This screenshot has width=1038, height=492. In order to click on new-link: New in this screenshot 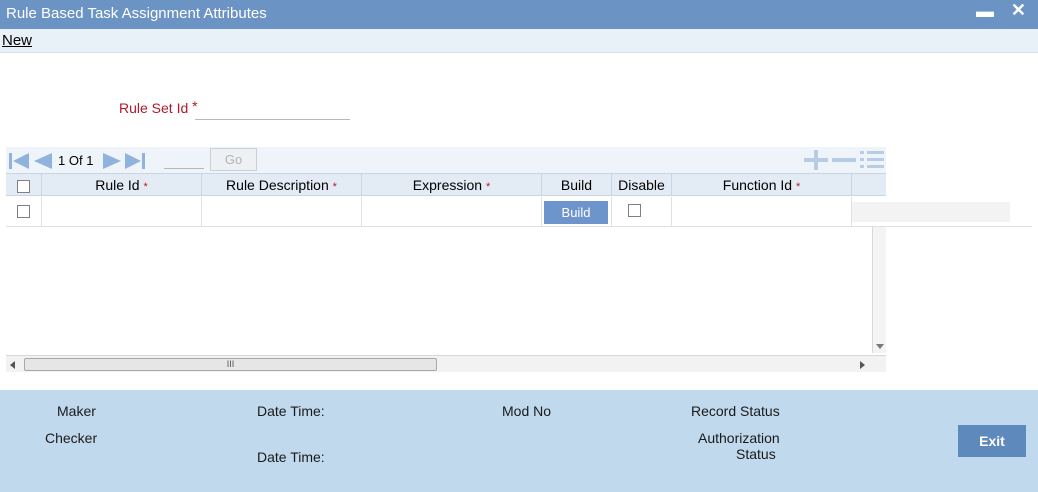, I will do `click(17, 40)`.